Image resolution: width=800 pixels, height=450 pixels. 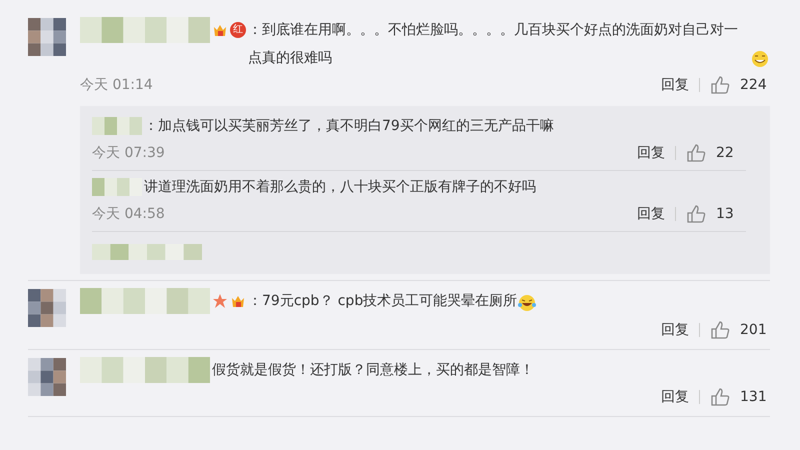 What do you see at coordinates (238, 30) in the screenshot?
I see `badge-icon: 红` at bounding box center [238, 30].